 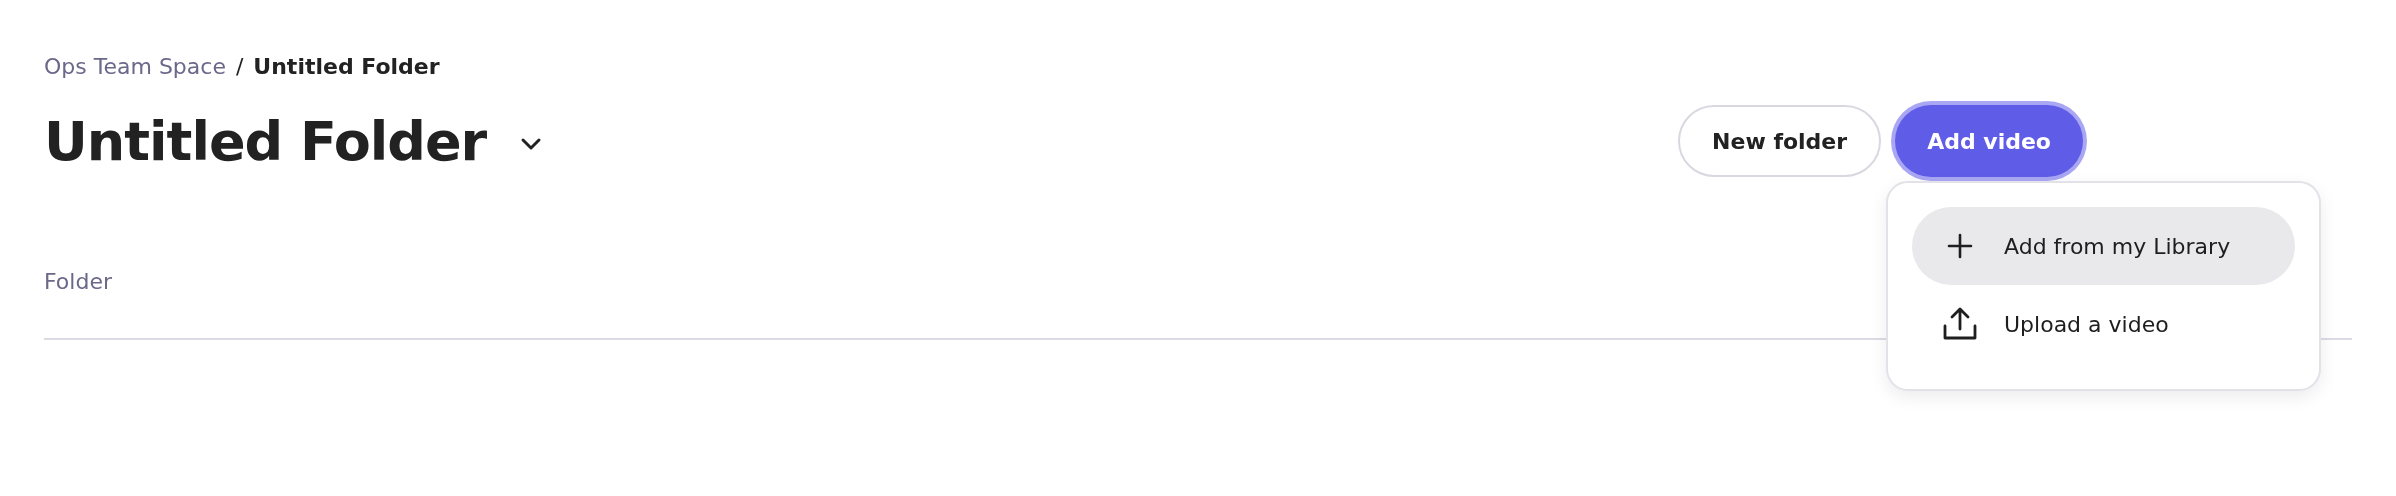 I want to click on breadcrumb-current: Untitled Folder, so click(x=346, y=66).